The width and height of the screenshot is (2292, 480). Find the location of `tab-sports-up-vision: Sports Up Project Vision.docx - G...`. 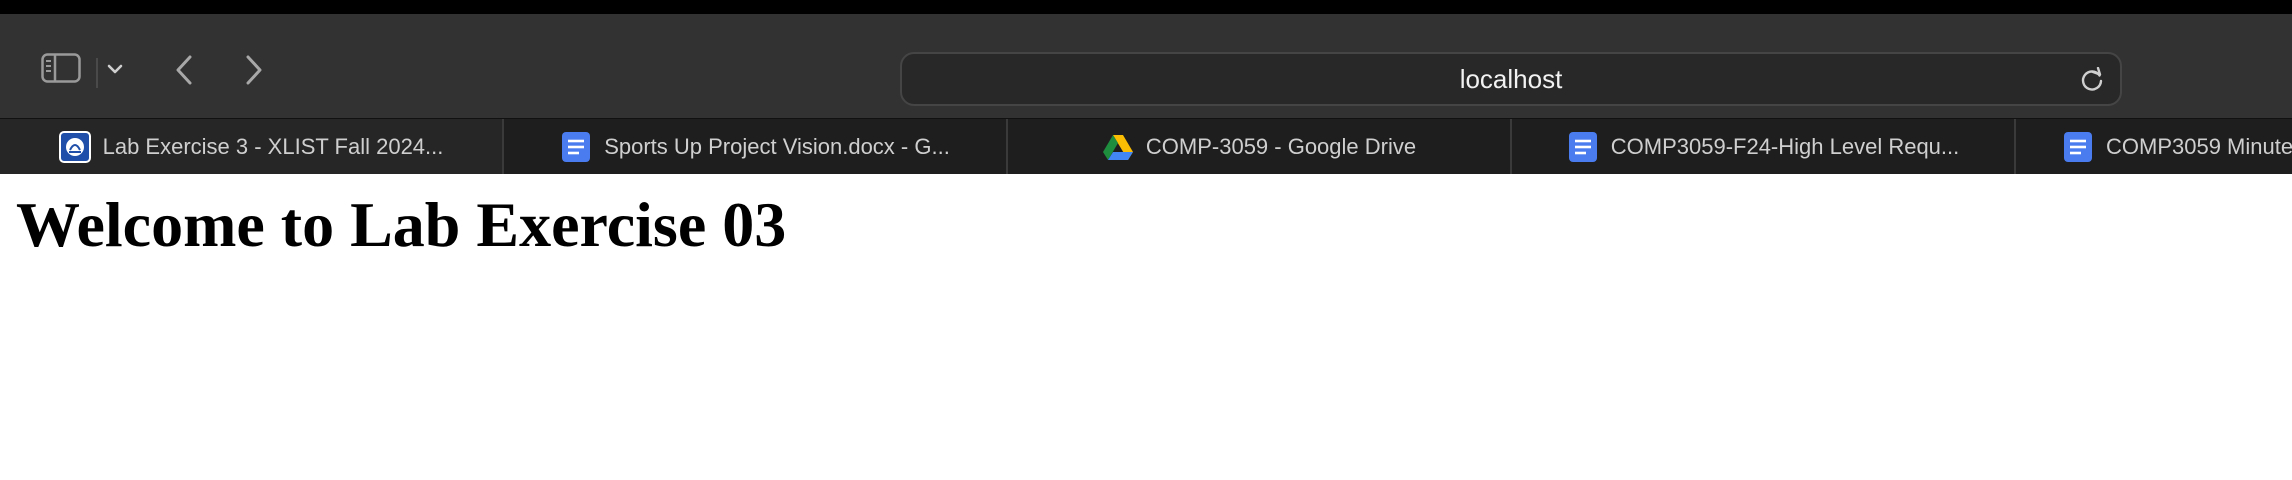

tab-sports-up-vision: Sports Up Project Vision.docx - G... is located at coordinates (756, 146).